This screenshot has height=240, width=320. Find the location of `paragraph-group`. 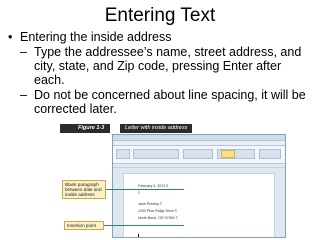

paragraph-group is located at coordinates (198, 154).